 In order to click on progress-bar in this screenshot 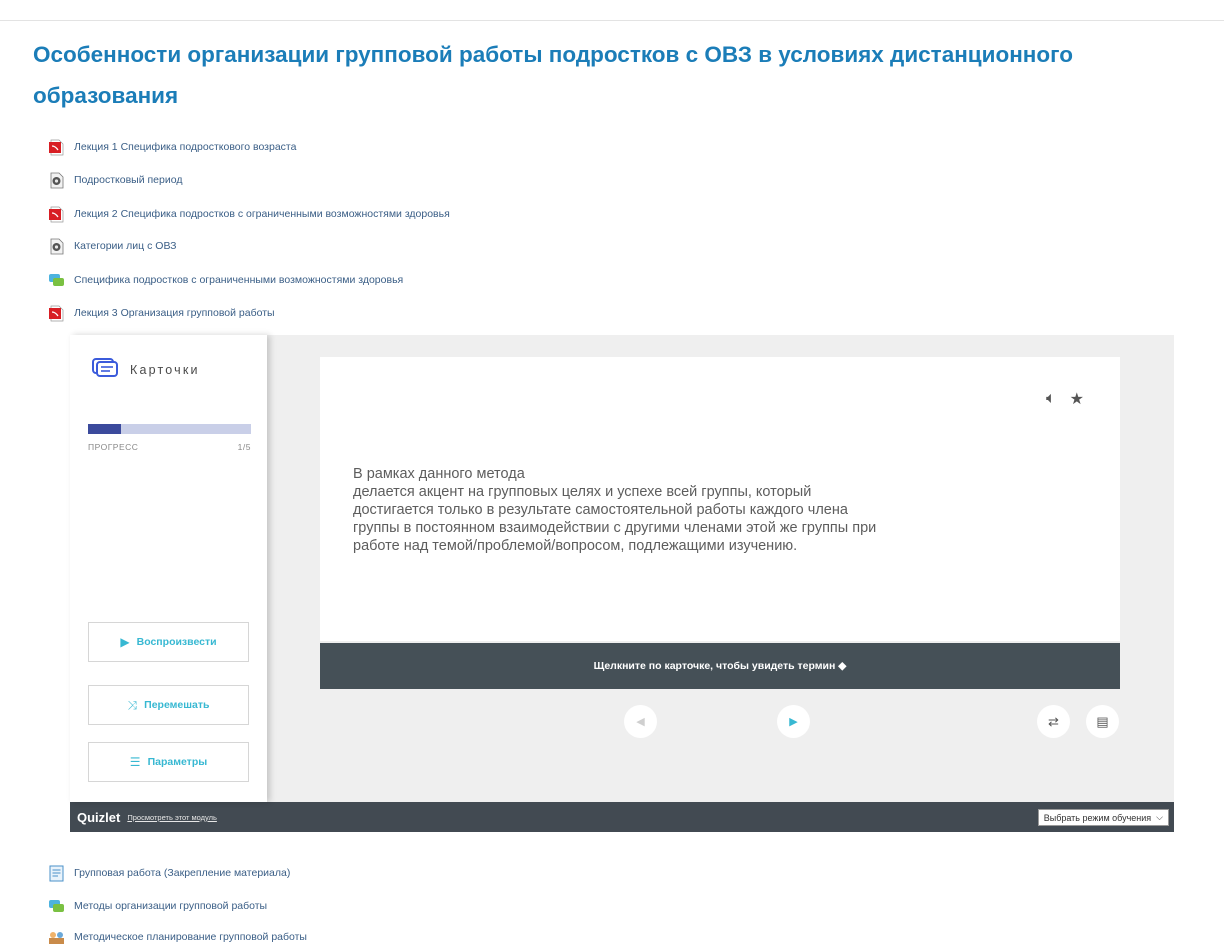, I will do `click(169, 429)`.